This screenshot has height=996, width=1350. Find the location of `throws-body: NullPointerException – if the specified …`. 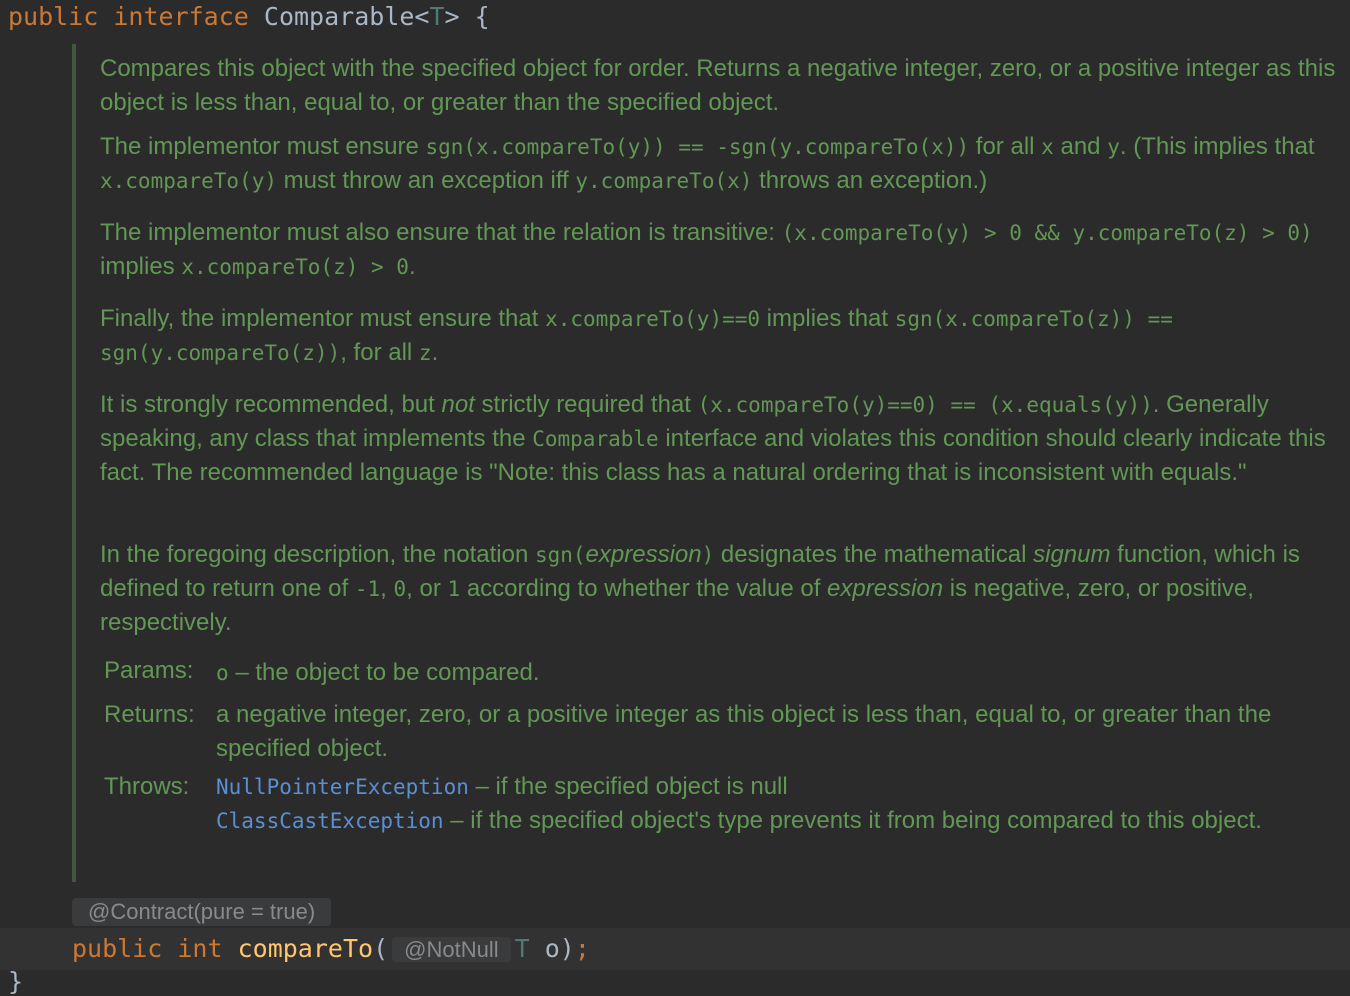

throws-body: NullPointerException – if the specified … is located at coordinates (739, 803).